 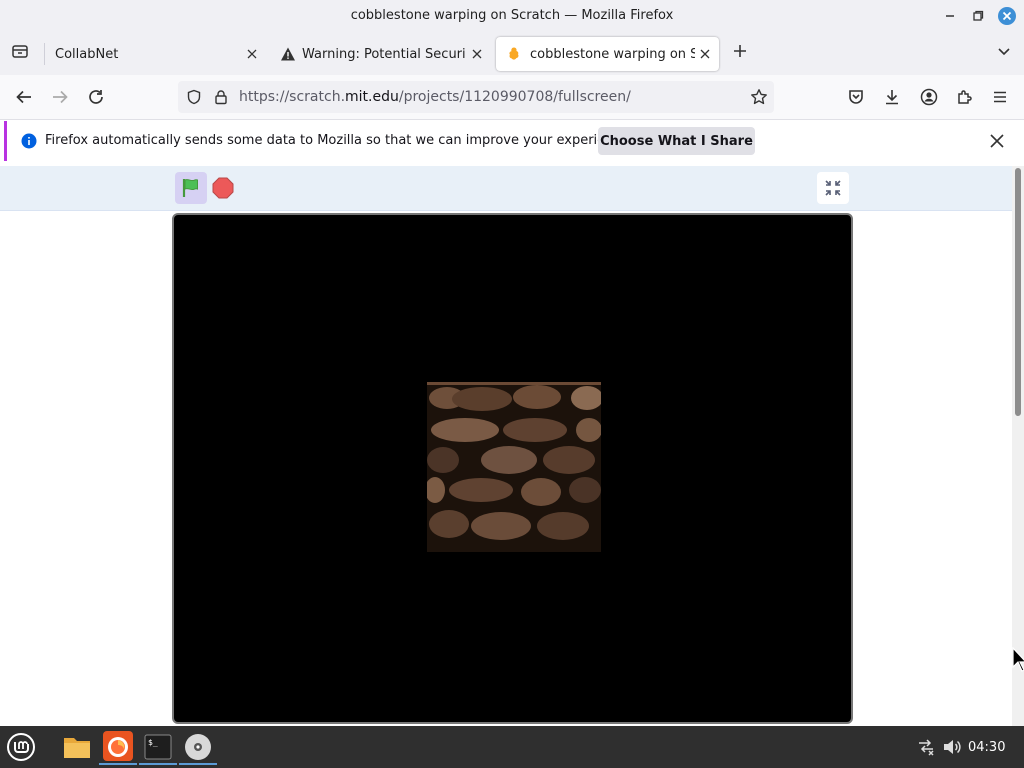 I want to click on downloads-button, so click(x=892, y=97).